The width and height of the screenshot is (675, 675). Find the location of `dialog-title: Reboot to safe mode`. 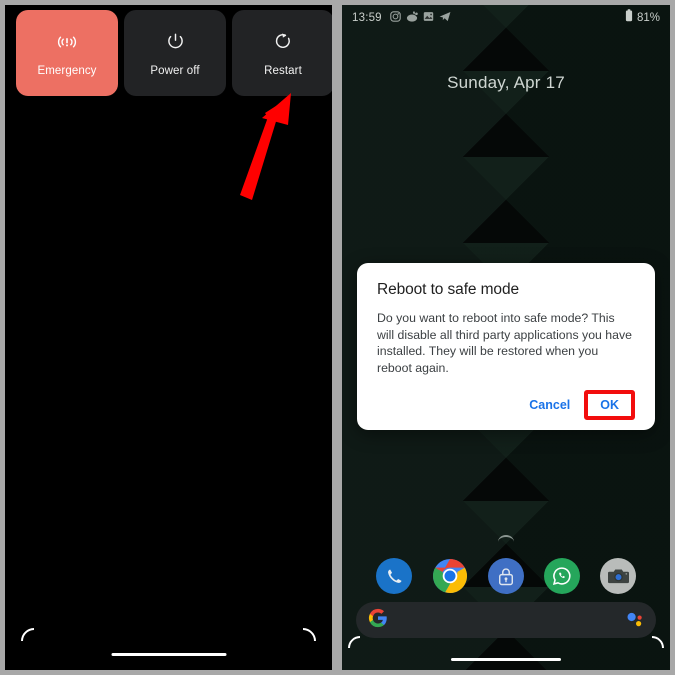

dialog-title: Reboot to safe mode is located at coordinates (448, 289).